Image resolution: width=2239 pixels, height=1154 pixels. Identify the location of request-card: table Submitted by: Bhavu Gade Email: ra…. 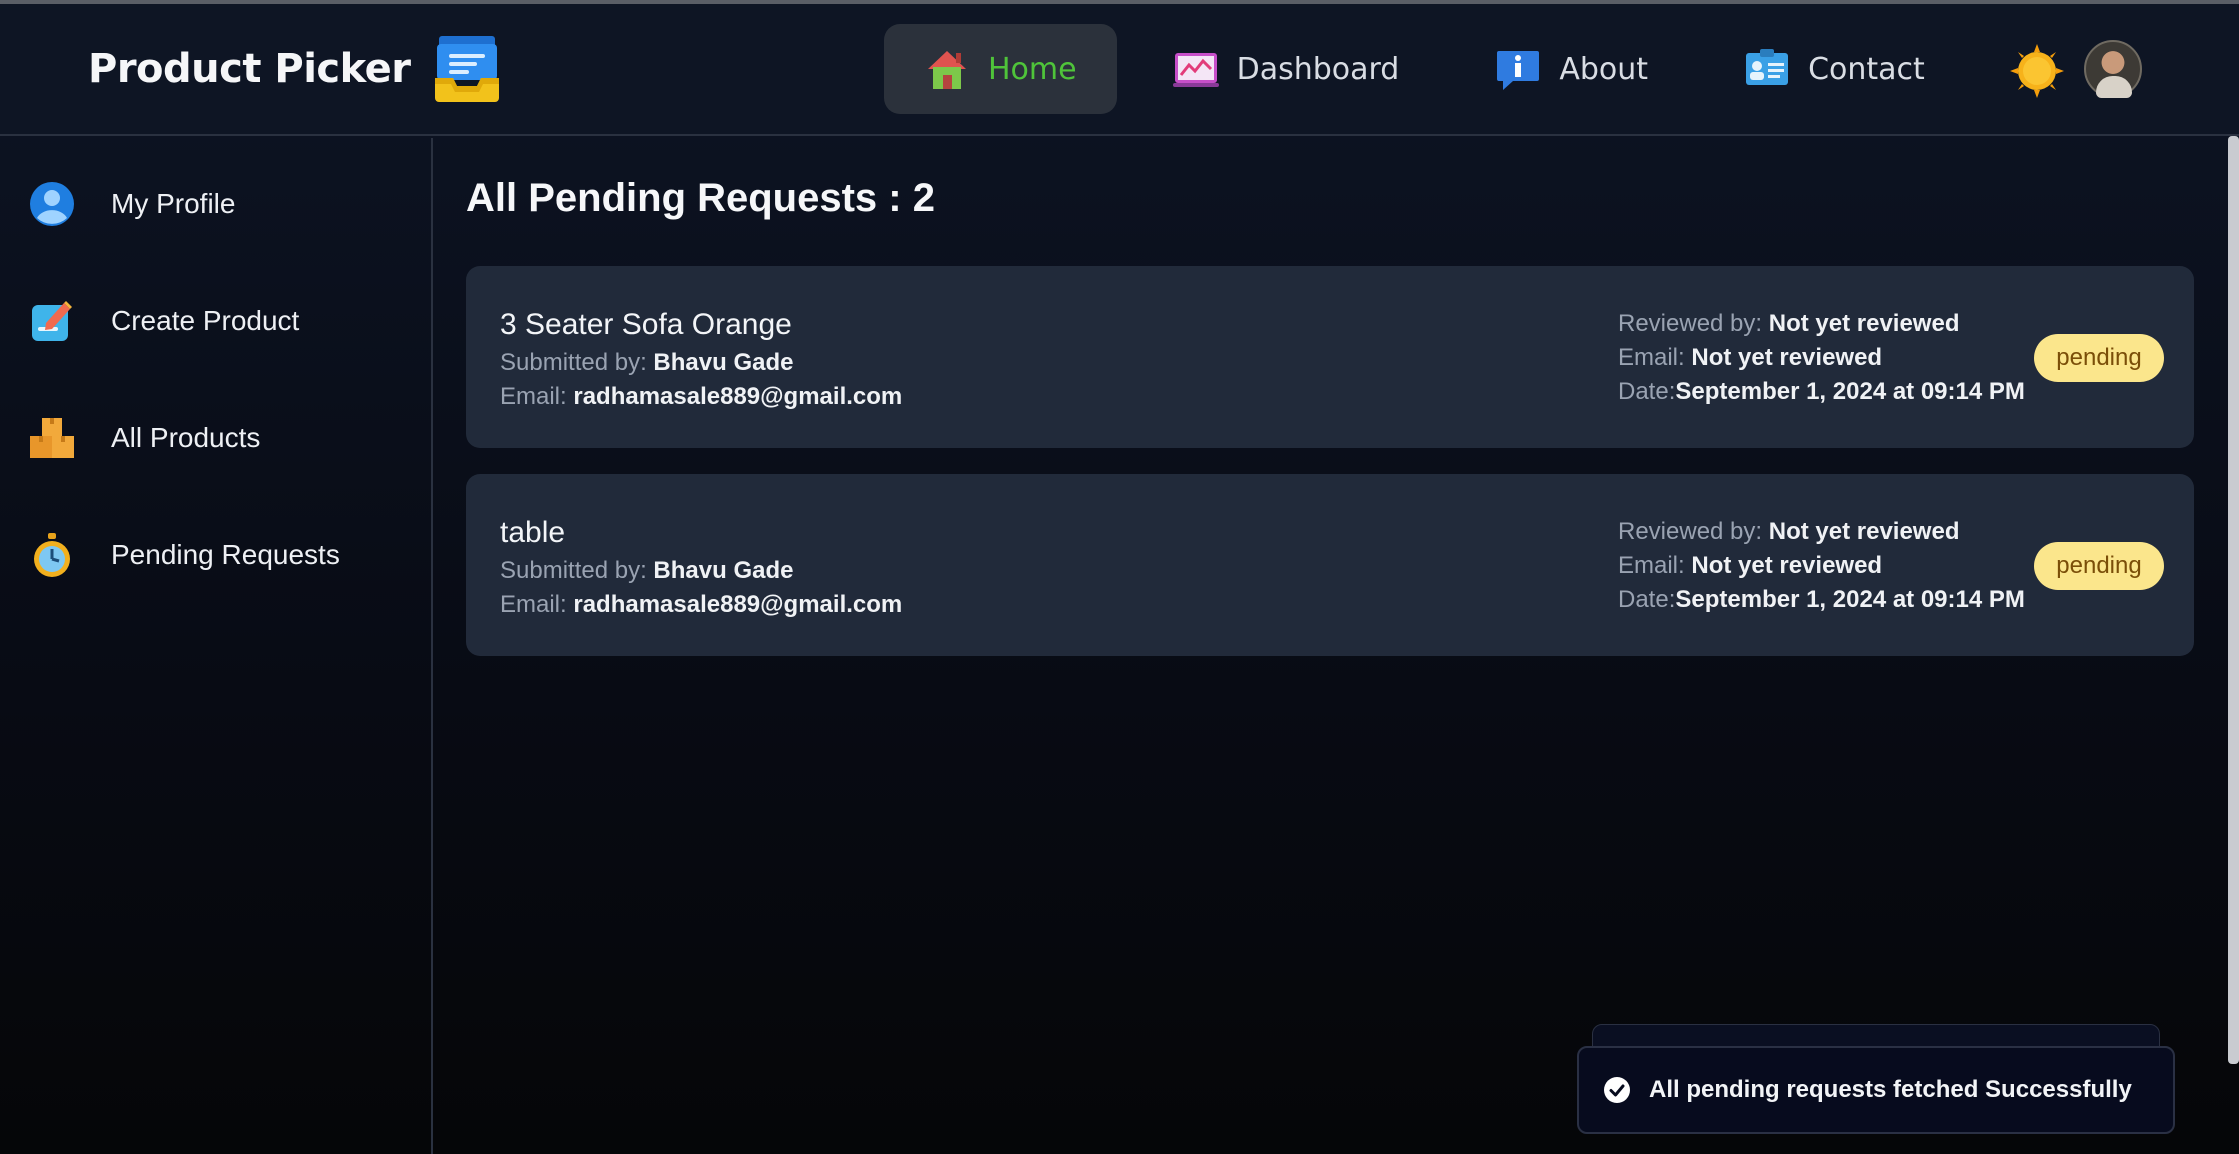
(1330, 565).